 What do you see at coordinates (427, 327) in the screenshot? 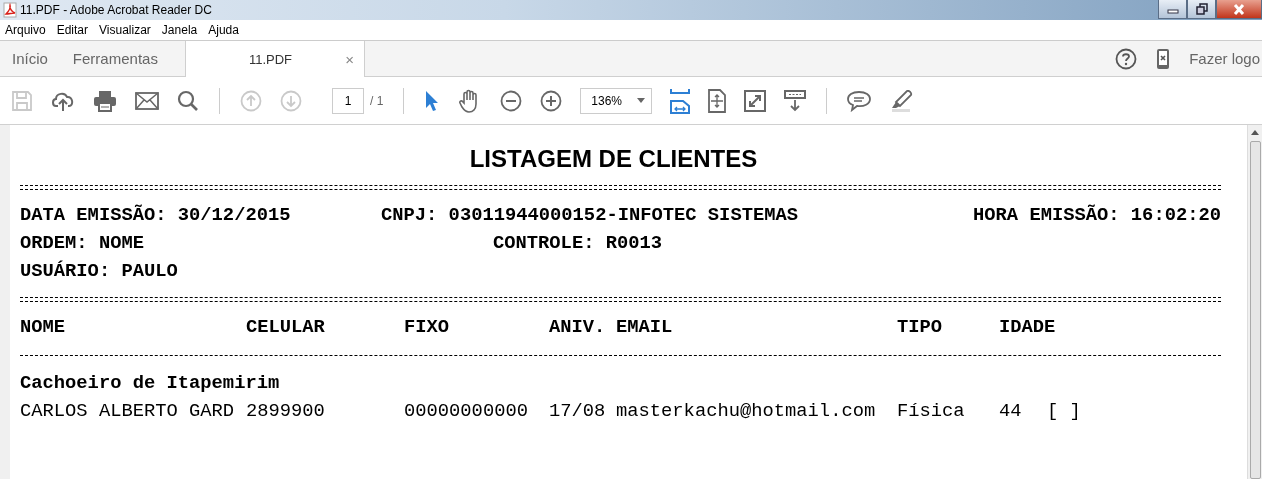
I see `column-header: FIXO` at bounding box center [427, 327].